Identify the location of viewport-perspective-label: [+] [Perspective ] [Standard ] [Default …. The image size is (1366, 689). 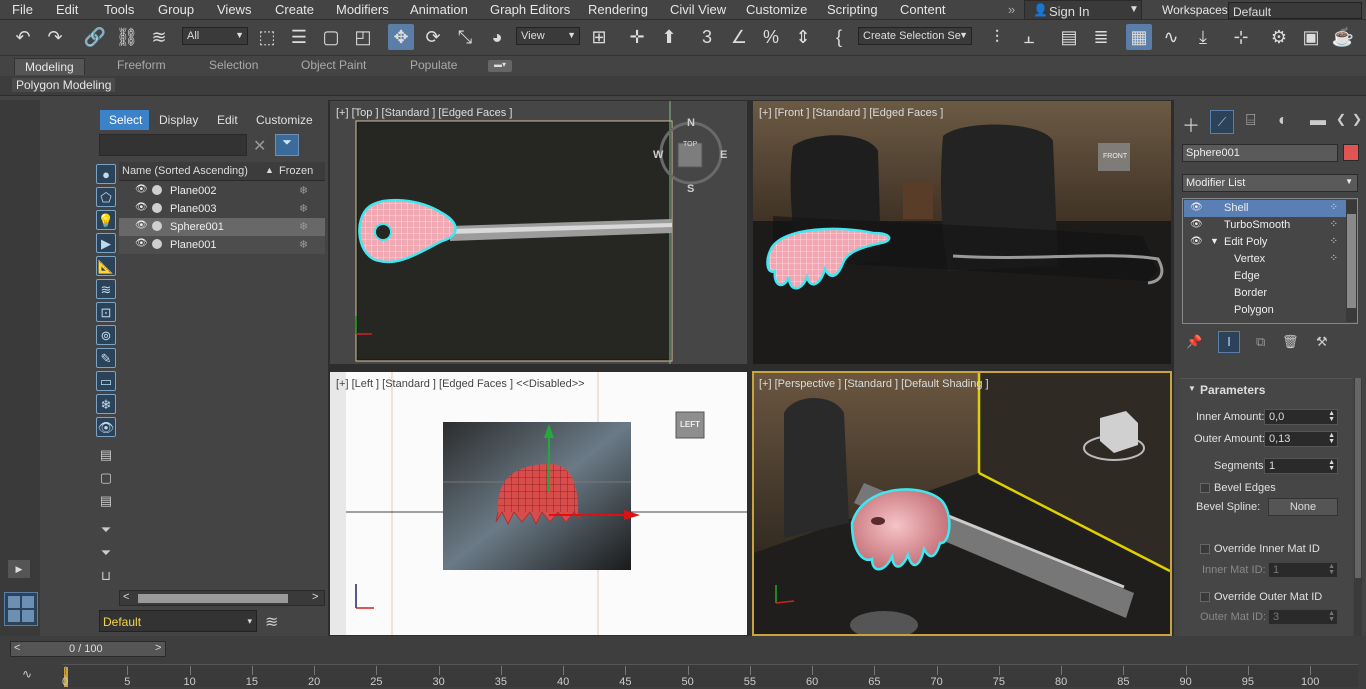
(874, 384).